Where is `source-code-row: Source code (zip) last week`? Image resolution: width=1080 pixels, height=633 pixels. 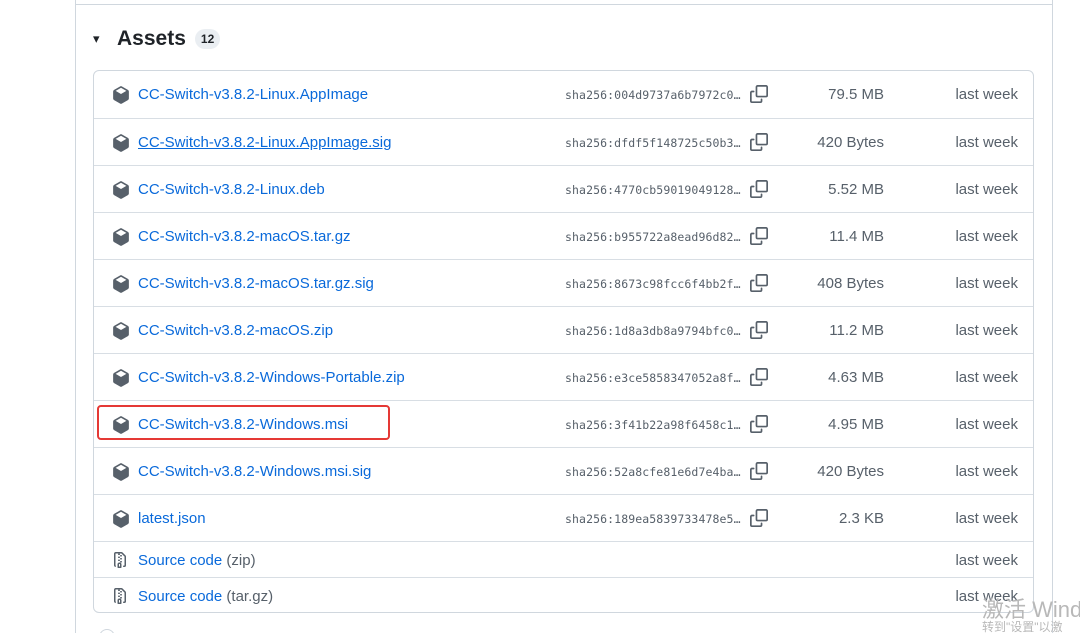
source-code-row: Source code (zip) last week is located at coordinates (563, 559).